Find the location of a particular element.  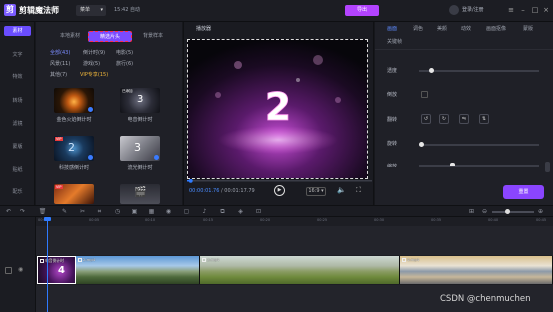

reverse-checkbox is located at coordinates (424, 94).